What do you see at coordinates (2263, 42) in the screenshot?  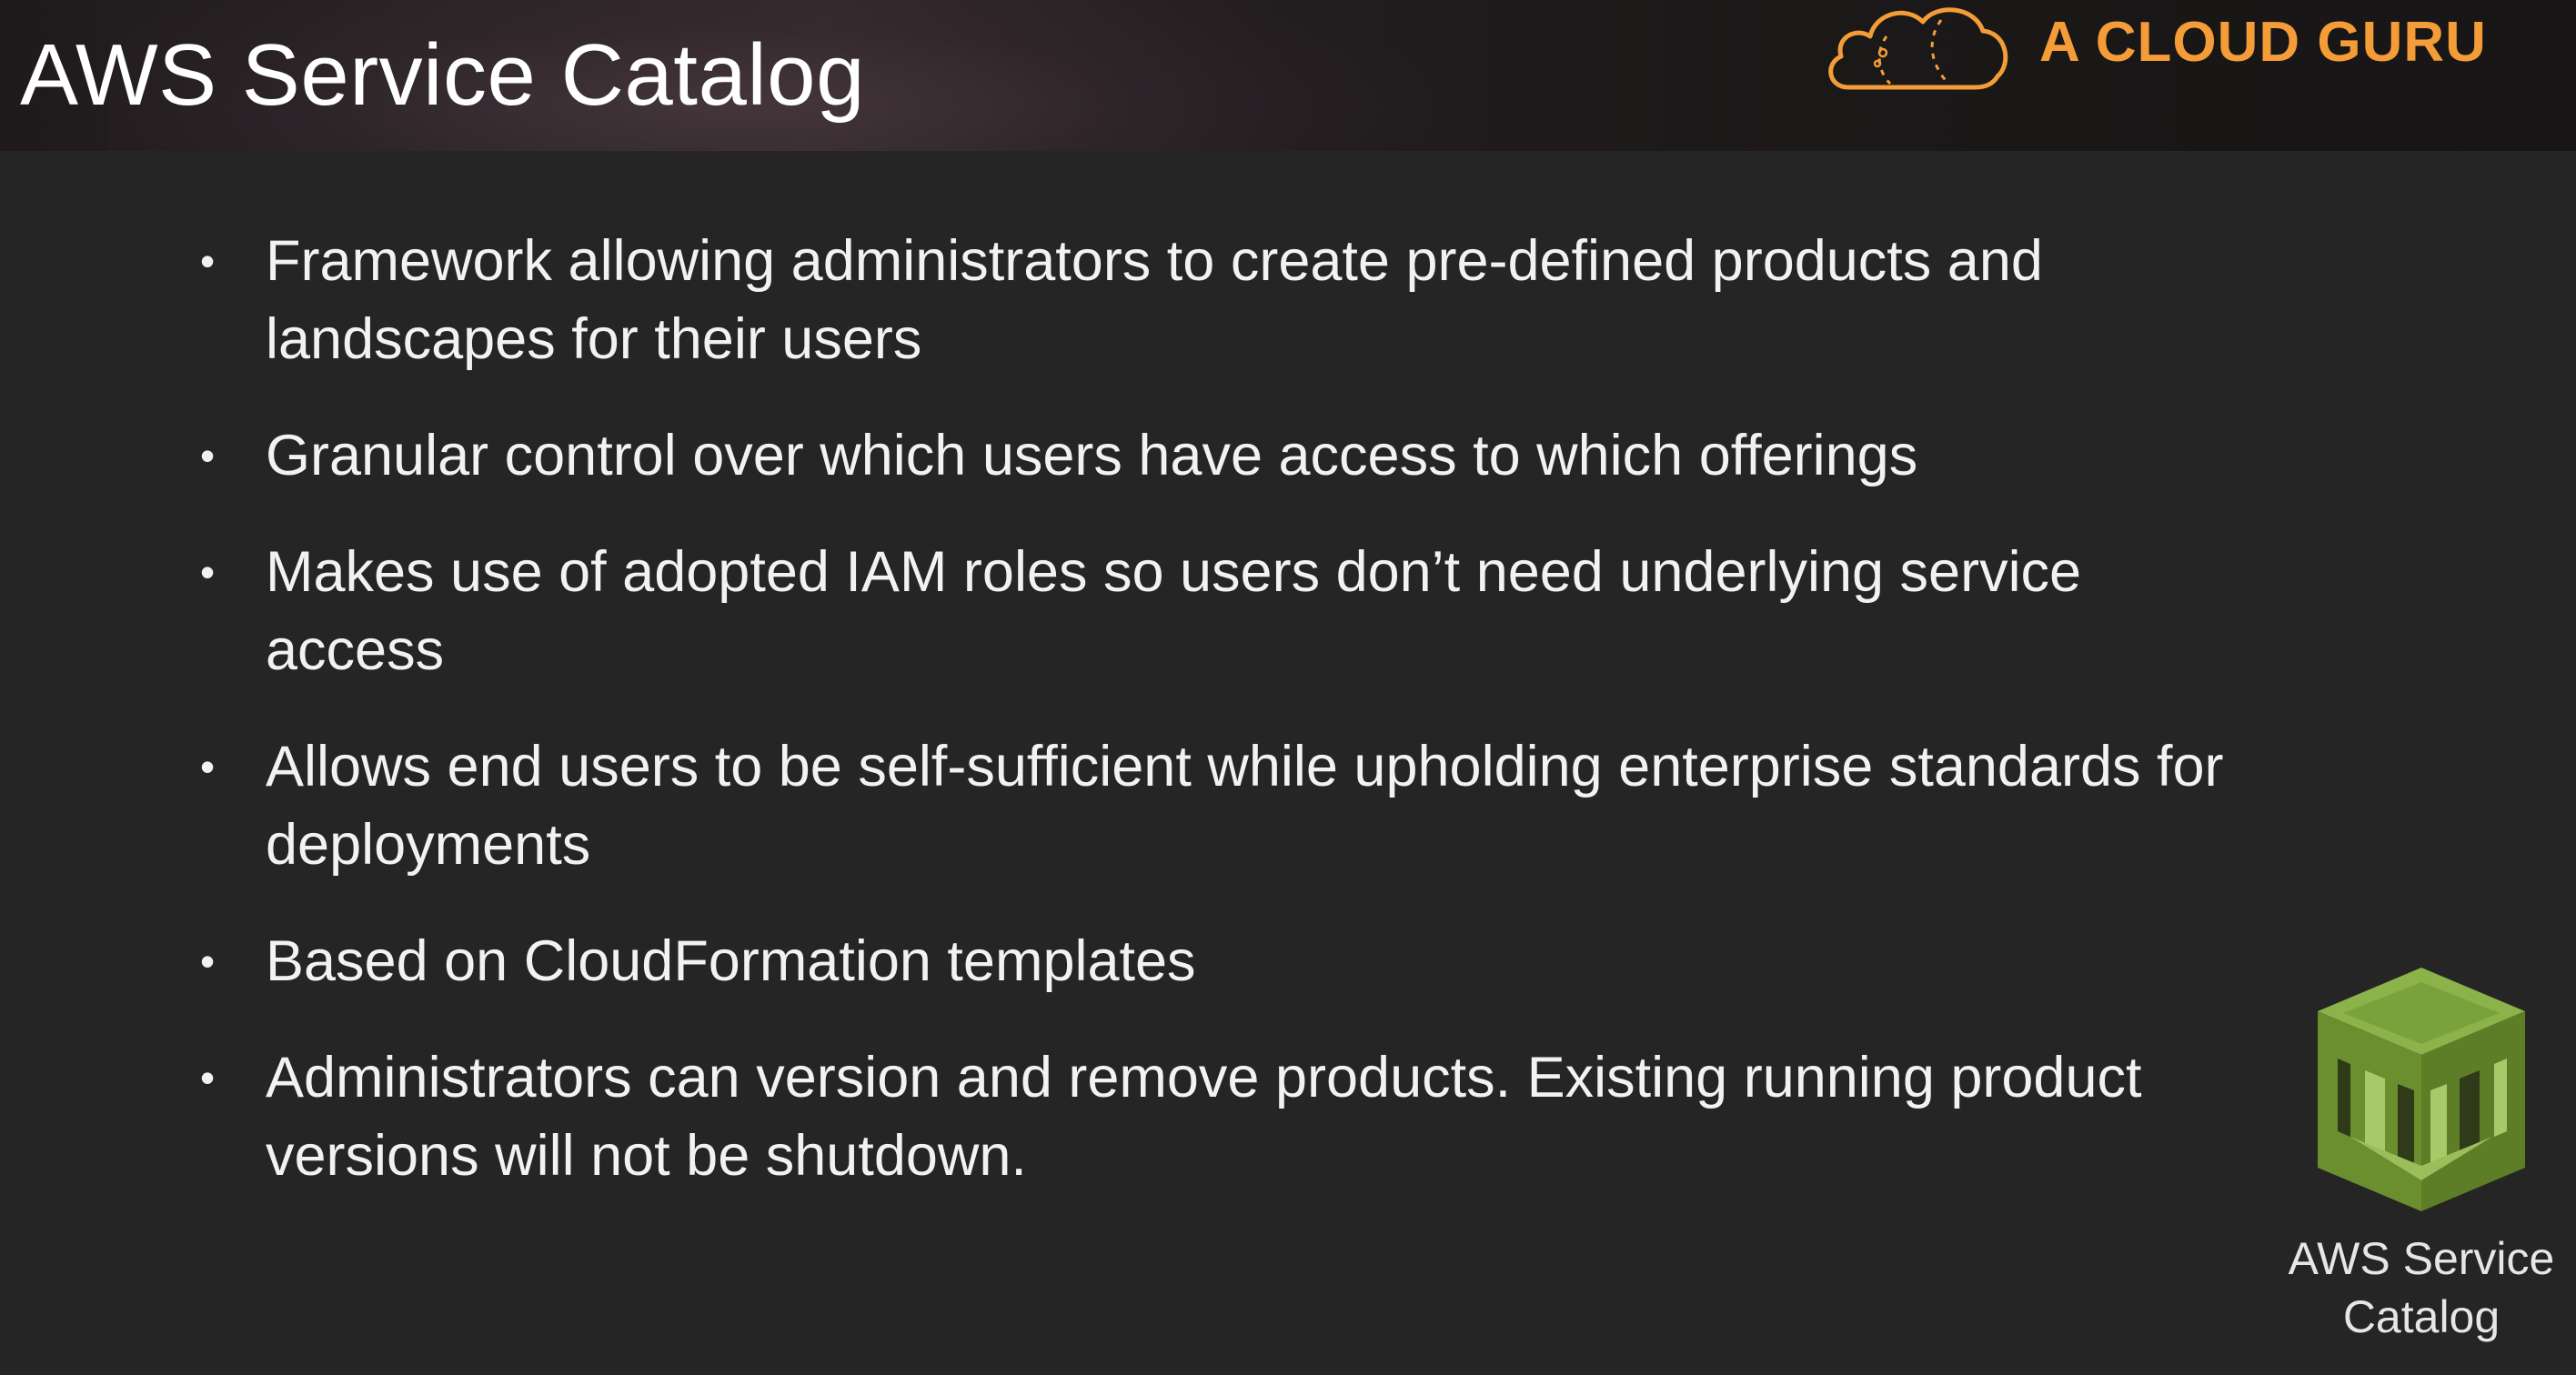 I see `brand-name: A CLOUD GURU` at bounding box center [2263, 42].